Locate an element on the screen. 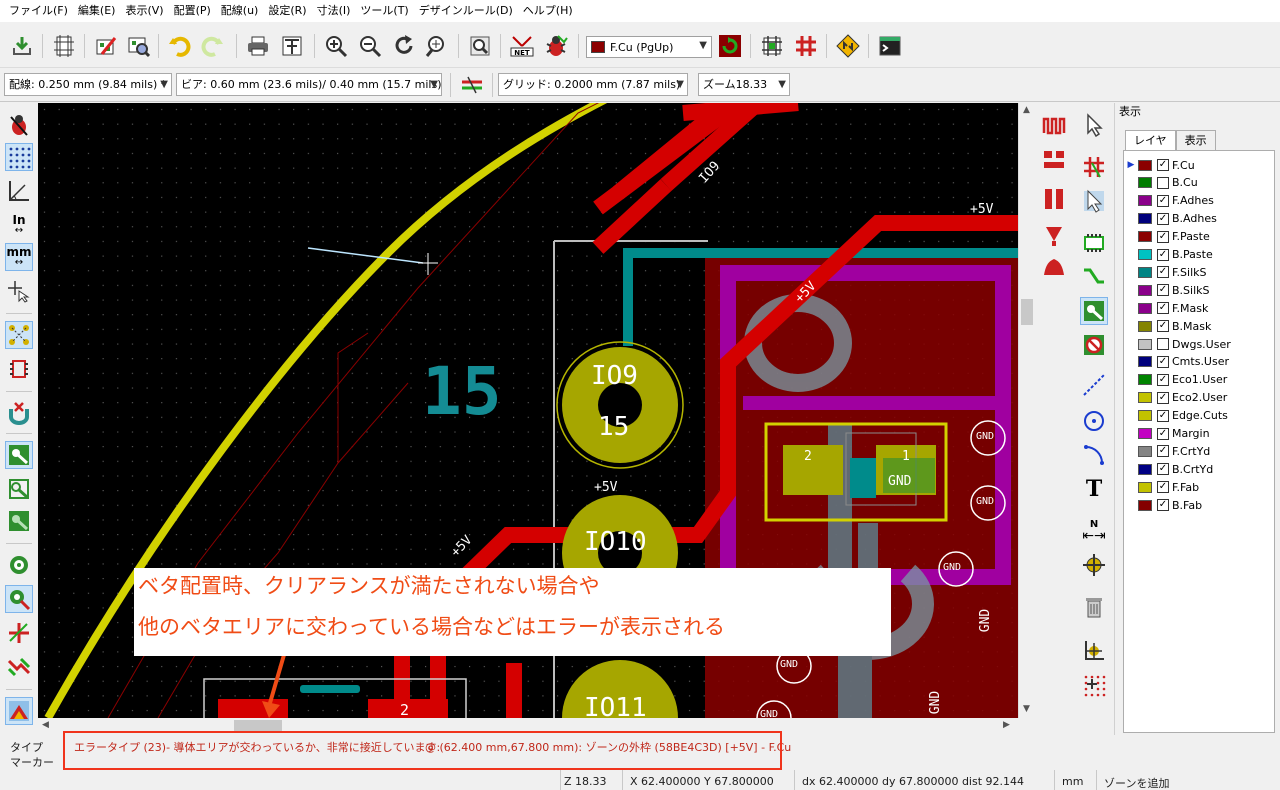 Image resolution: width=1280 pixels, height=790 pixels. units-mm-button: mm ↔ is located at coordinates (19, 257).